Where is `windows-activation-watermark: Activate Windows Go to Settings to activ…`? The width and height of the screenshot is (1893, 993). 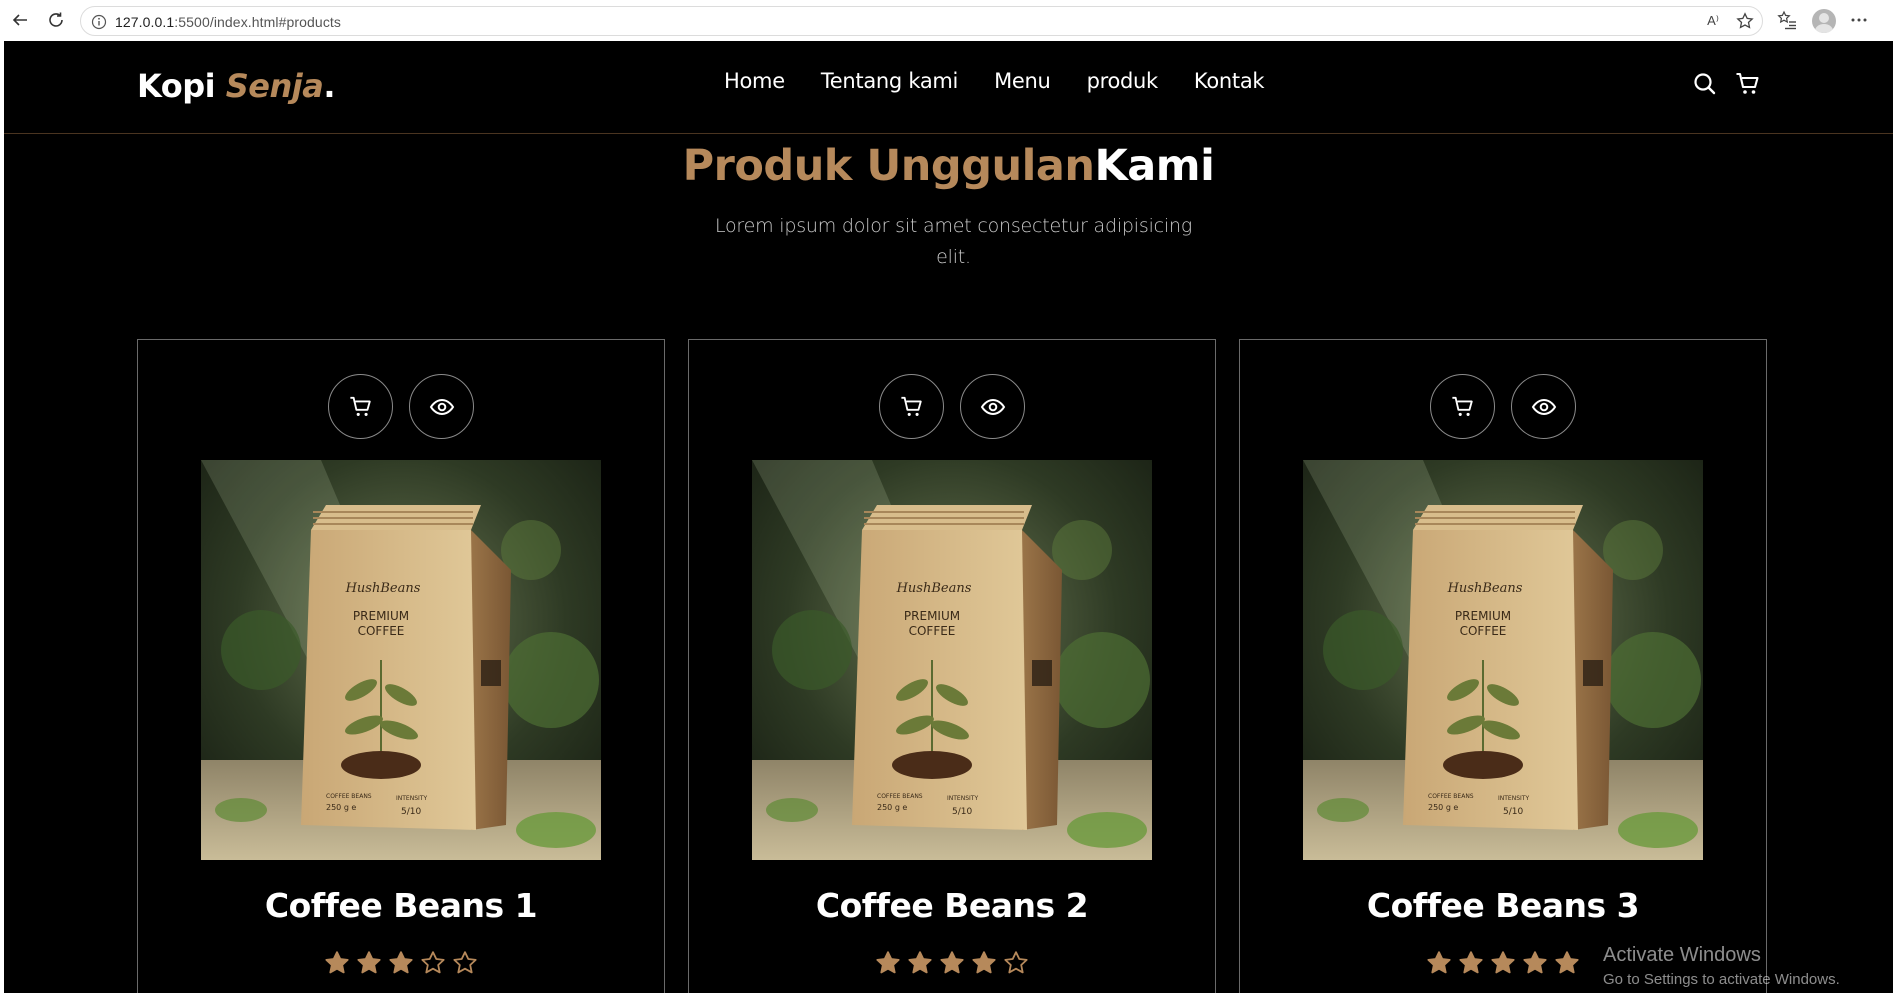
windows-activation-watermark: Activate Windows Go to Settings to activ… is located at coordinates (1721, 966).